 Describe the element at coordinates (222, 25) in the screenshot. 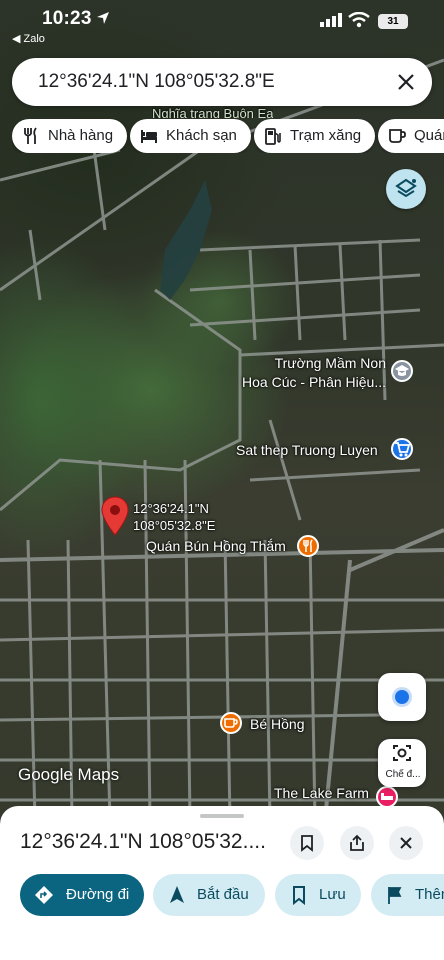

I see `status-bar: 10:23 ◀ Zalo 31` at that location.